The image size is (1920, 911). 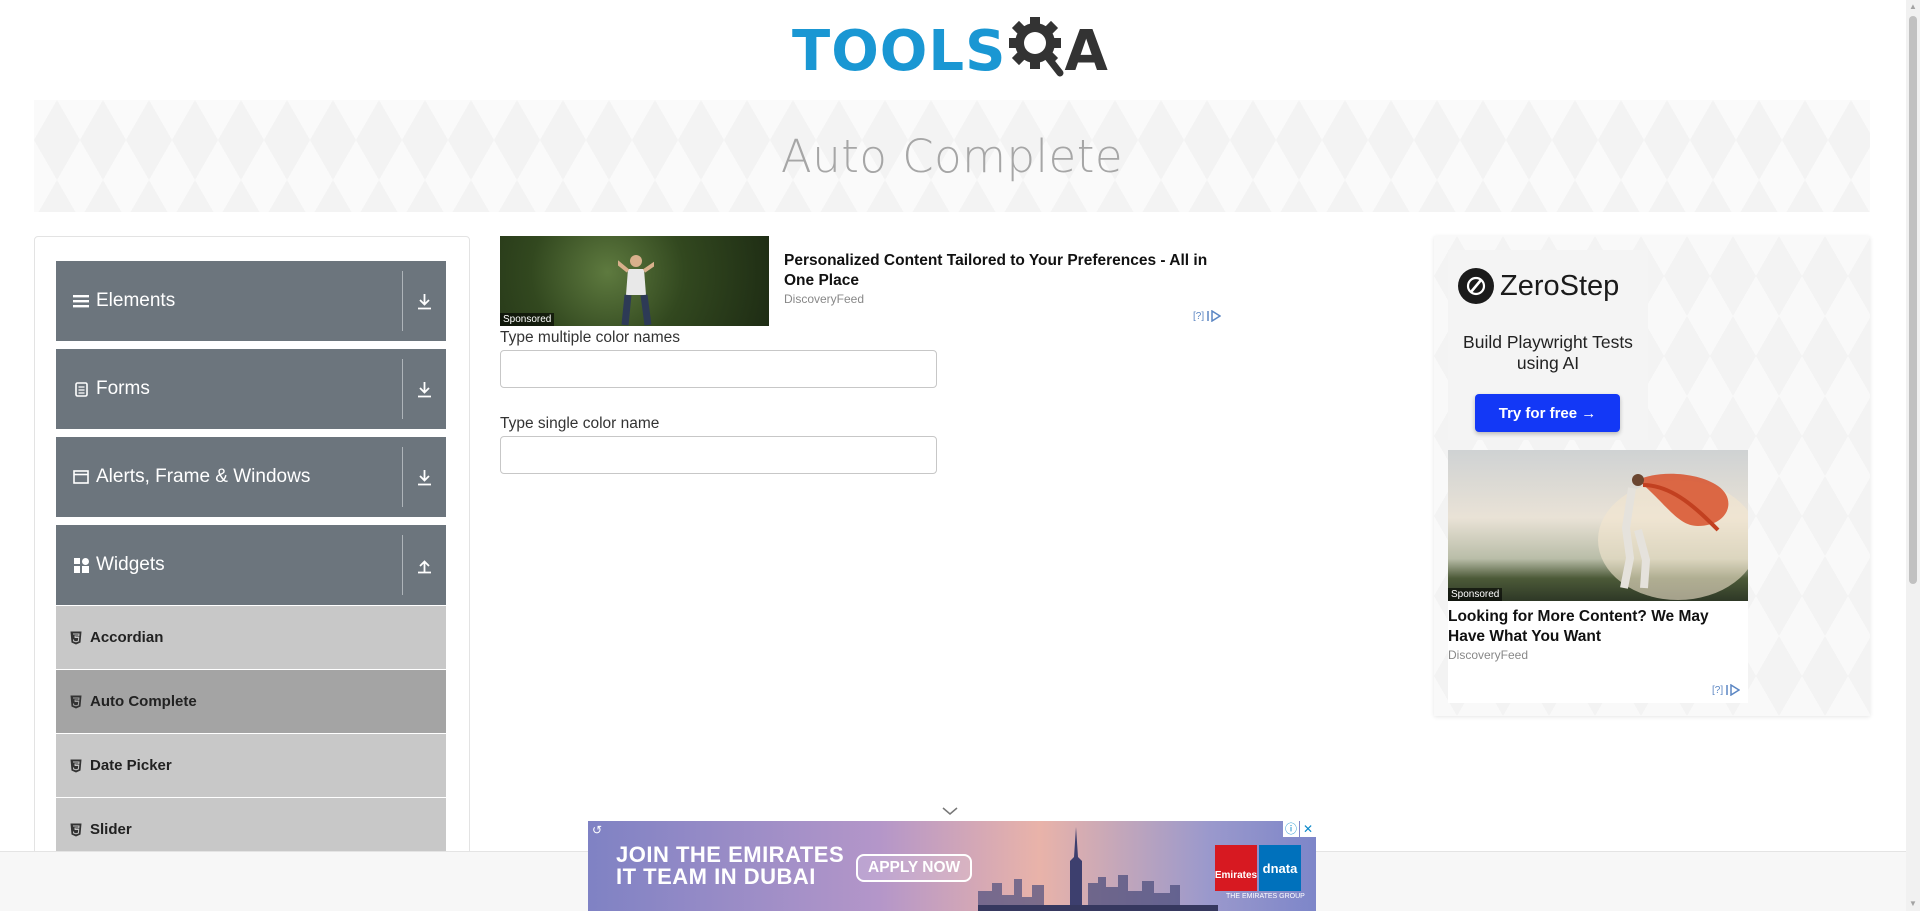 What do you see at coordinates (1673, 536) in the screenshot?
I see `woman-scarf-figure` at bounding box center [1673, 536].